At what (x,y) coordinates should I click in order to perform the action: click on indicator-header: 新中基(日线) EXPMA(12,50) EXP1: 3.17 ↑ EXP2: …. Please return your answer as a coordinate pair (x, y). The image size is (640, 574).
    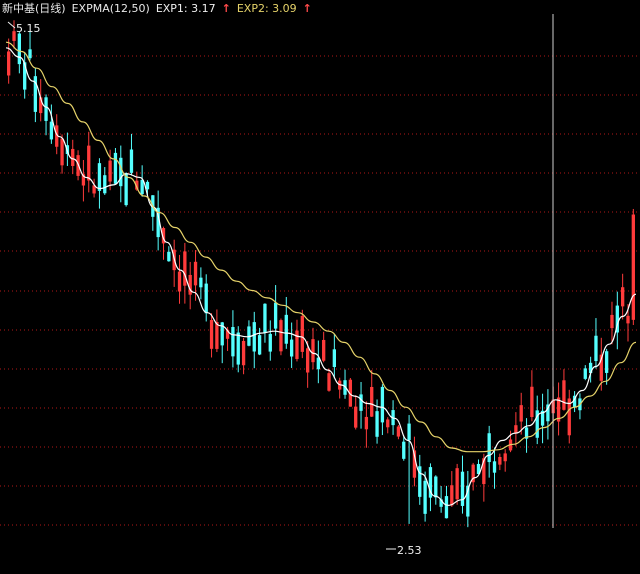
    Looking at the image, I should click on (156, 9).